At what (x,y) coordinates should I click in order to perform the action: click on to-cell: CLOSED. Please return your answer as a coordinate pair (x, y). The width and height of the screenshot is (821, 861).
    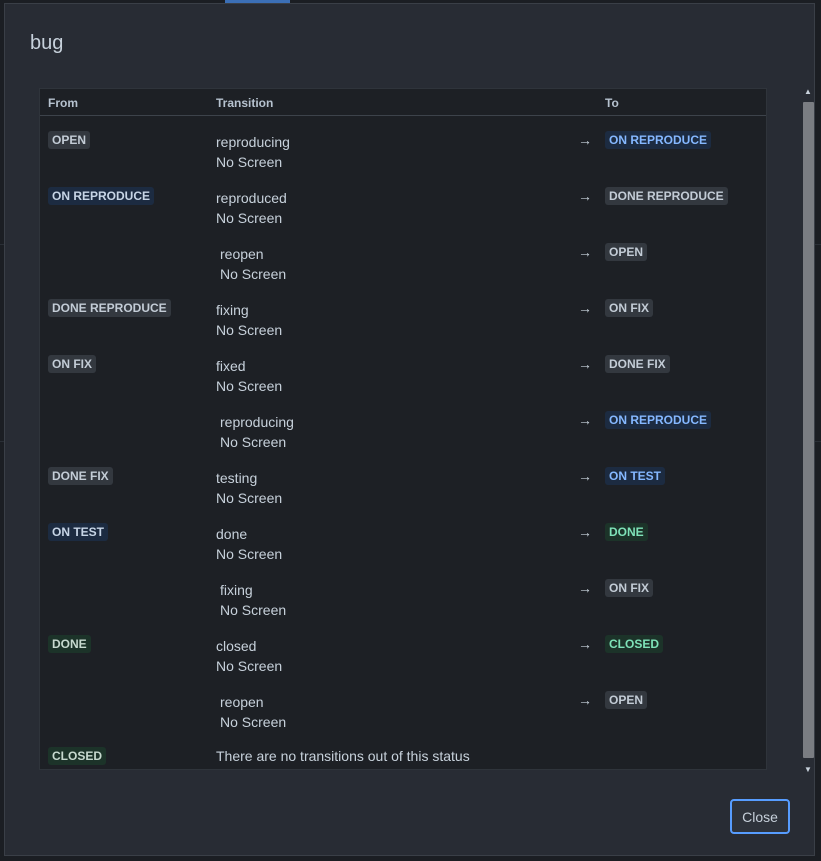
    Looking at the image, I should click on (634, 644).